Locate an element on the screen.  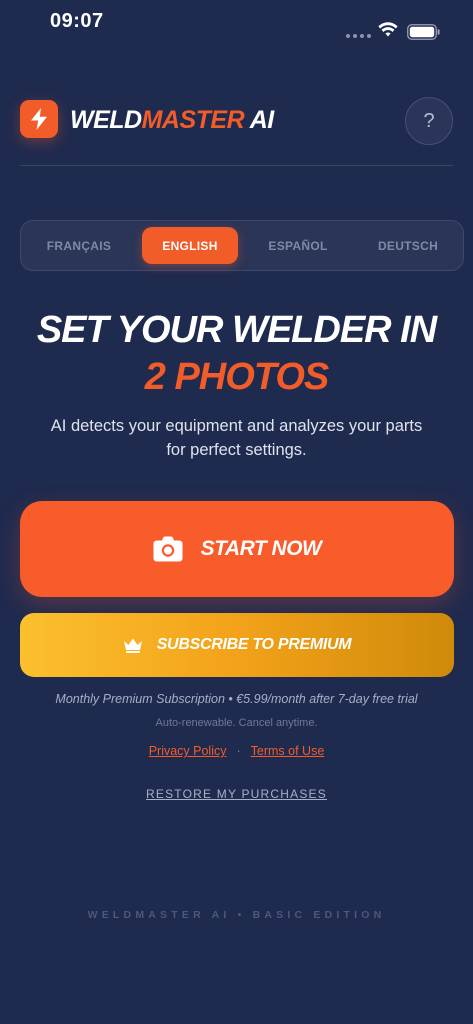
language-option-deutsch: DEUTSCH is located at coordinates (408, 245).